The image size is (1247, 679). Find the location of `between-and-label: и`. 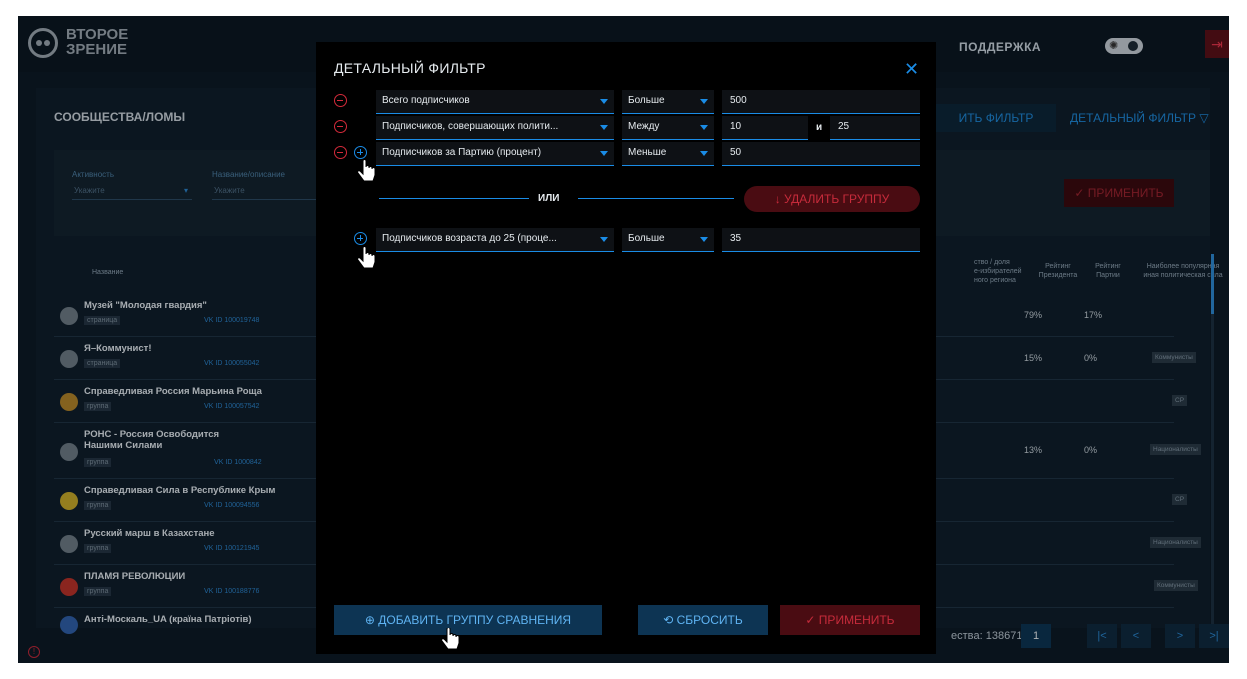

between-and-label: и is located at coordinates (819, 127).